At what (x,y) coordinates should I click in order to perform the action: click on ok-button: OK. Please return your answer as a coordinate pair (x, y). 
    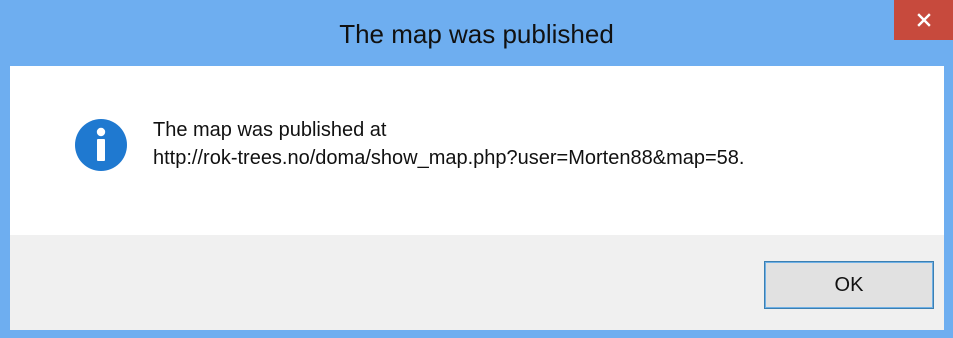
    Looking at the image, I should click on (849, 285).